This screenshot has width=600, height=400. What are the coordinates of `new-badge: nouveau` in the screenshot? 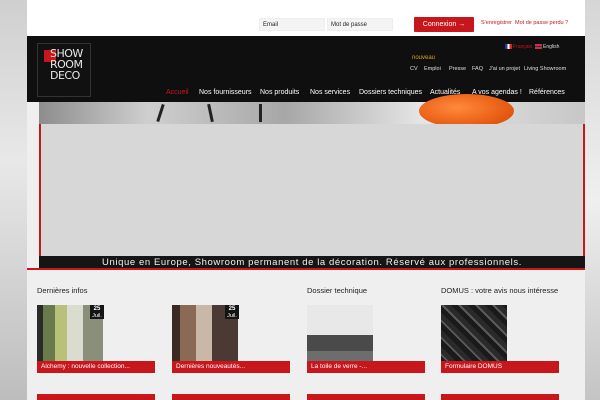 It's located at (424, 58).